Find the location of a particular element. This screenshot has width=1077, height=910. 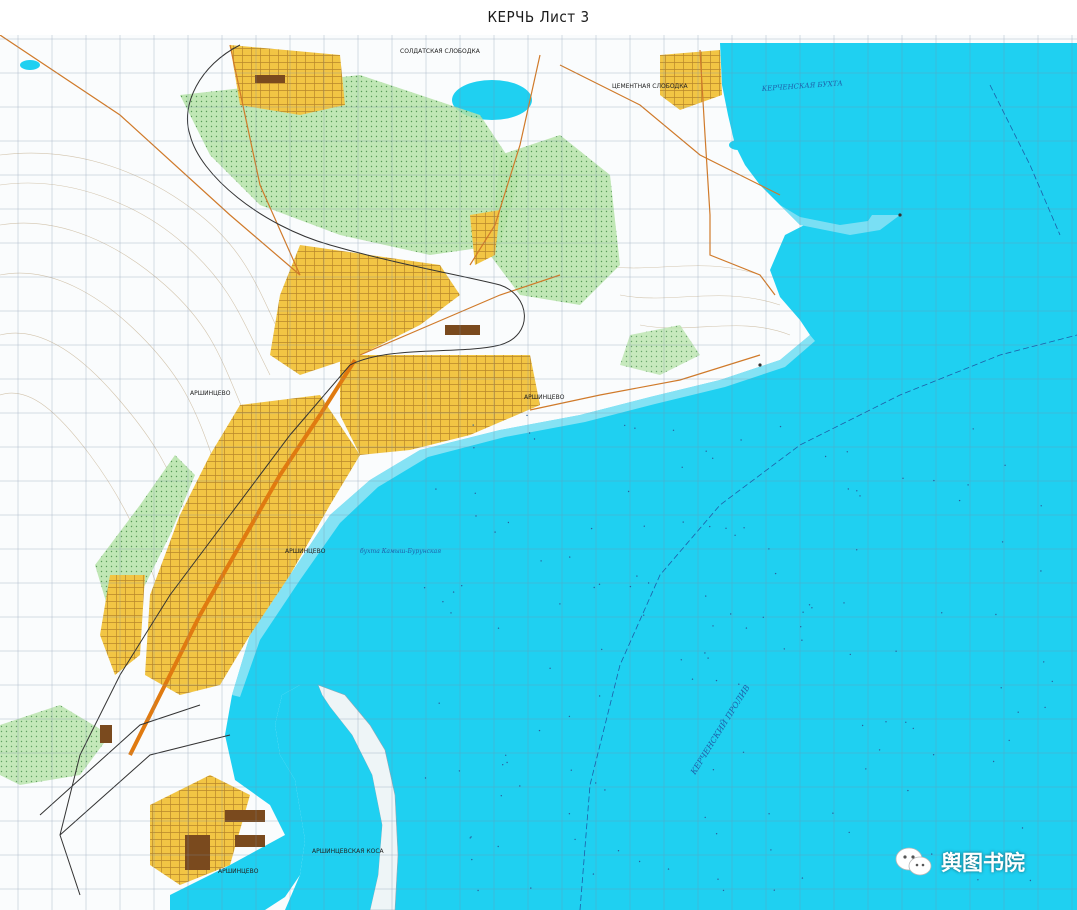

label-arshintsevo-east: АРШИНЦЕВО is located at coordinates (544, 397).